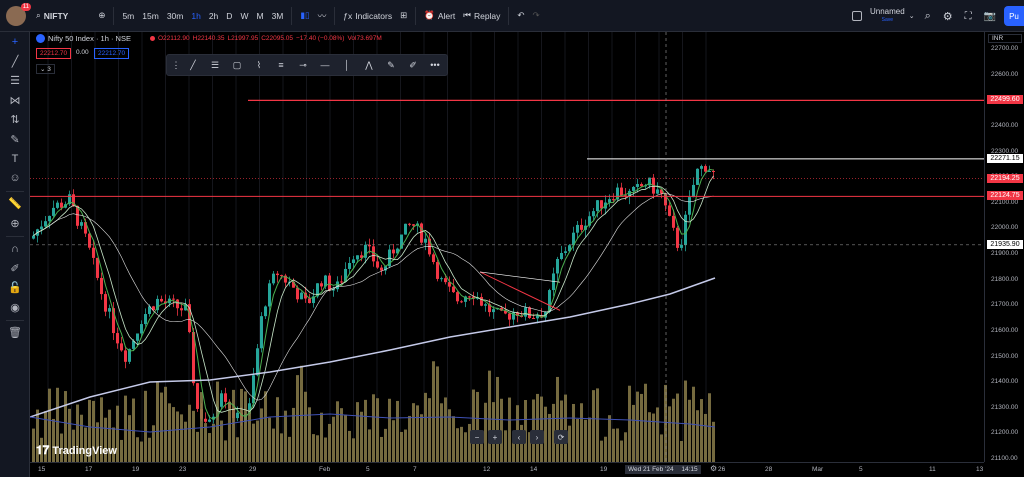  I want to click on lock-icon: 🔓, so click(15, 288).